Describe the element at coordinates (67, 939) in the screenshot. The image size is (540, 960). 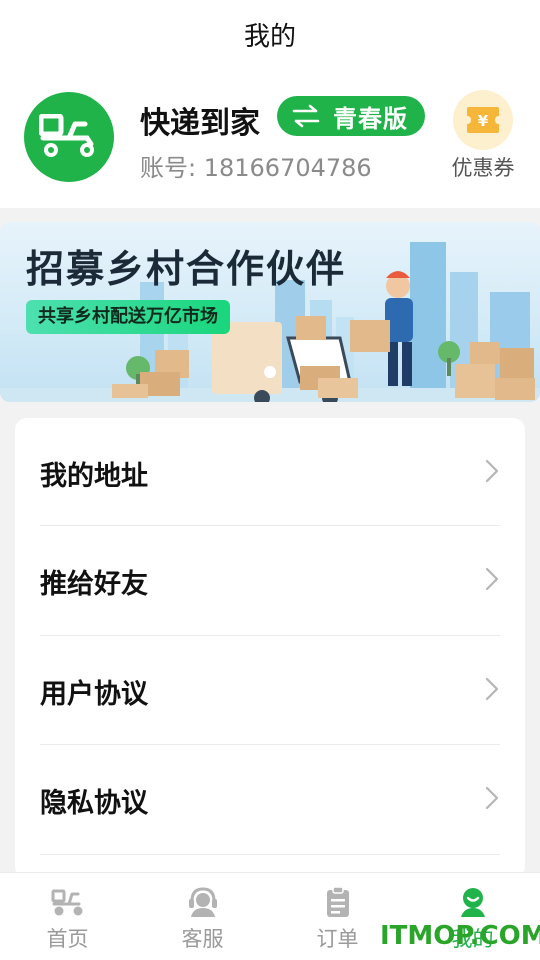
I see `tab-label: 首页` at that location.